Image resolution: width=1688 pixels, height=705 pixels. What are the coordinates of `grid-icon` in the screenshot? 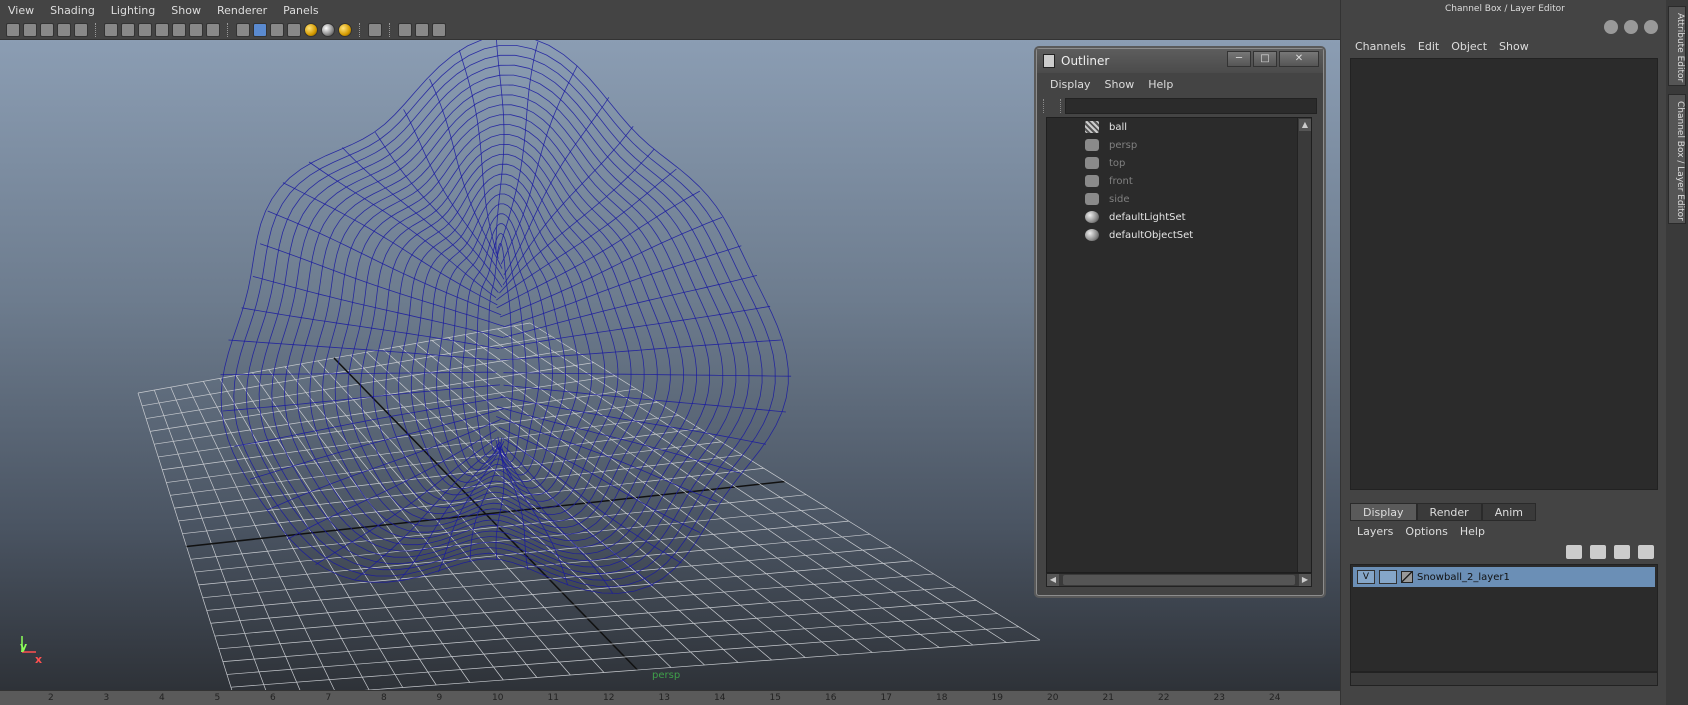 It's located at (111, 29).